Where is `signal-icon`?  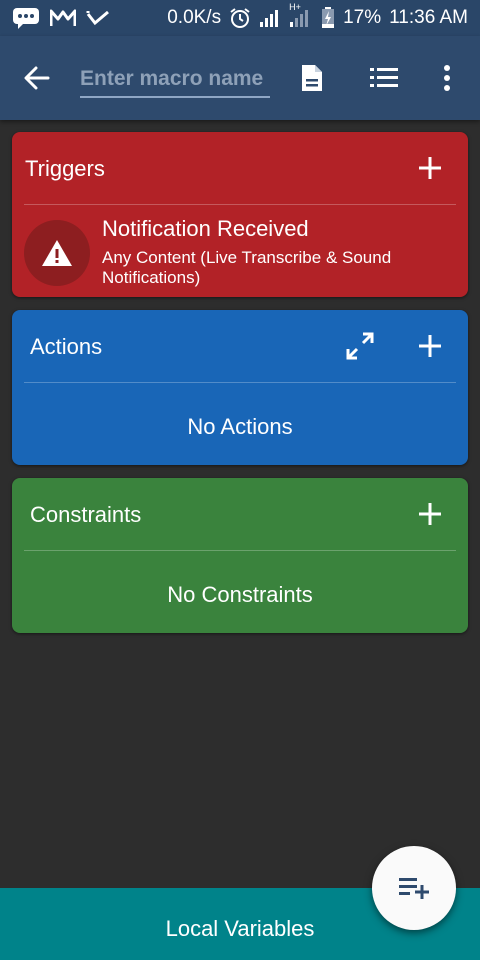 signal-icon is located at coordinates (270, 18).